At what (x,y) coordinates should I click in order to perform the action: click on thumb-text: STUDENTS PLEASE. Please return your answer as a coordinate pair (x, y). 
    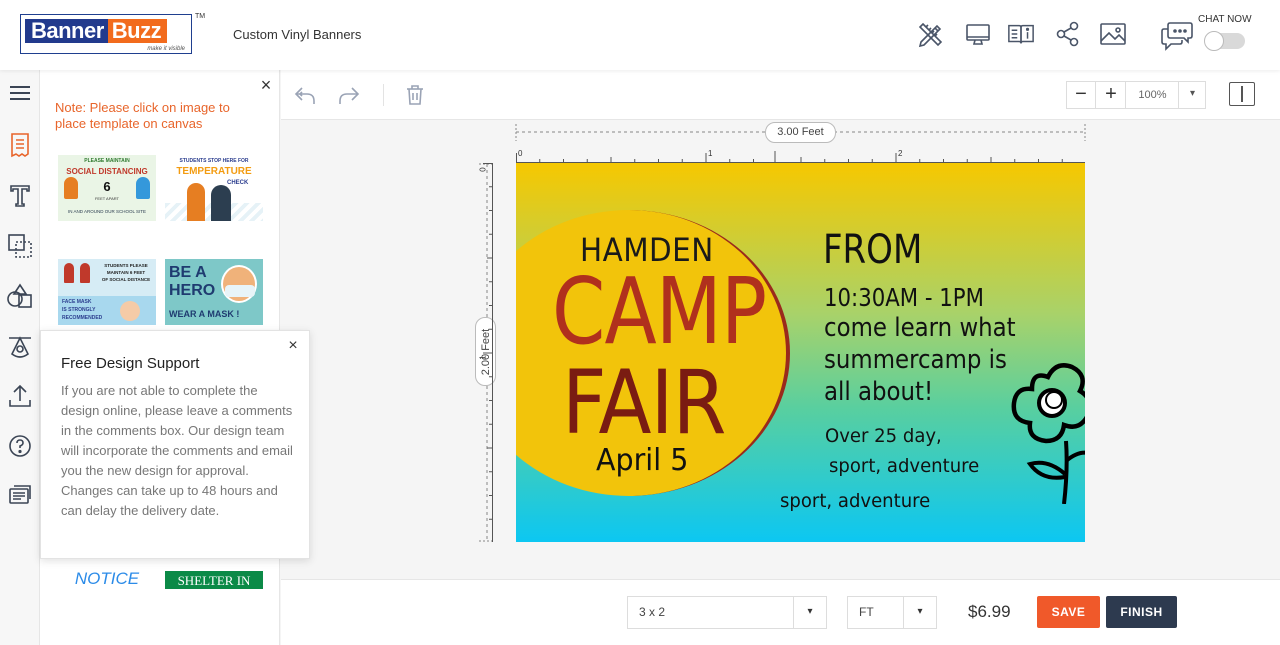
    Looking at the image, I should click on (126, 265).